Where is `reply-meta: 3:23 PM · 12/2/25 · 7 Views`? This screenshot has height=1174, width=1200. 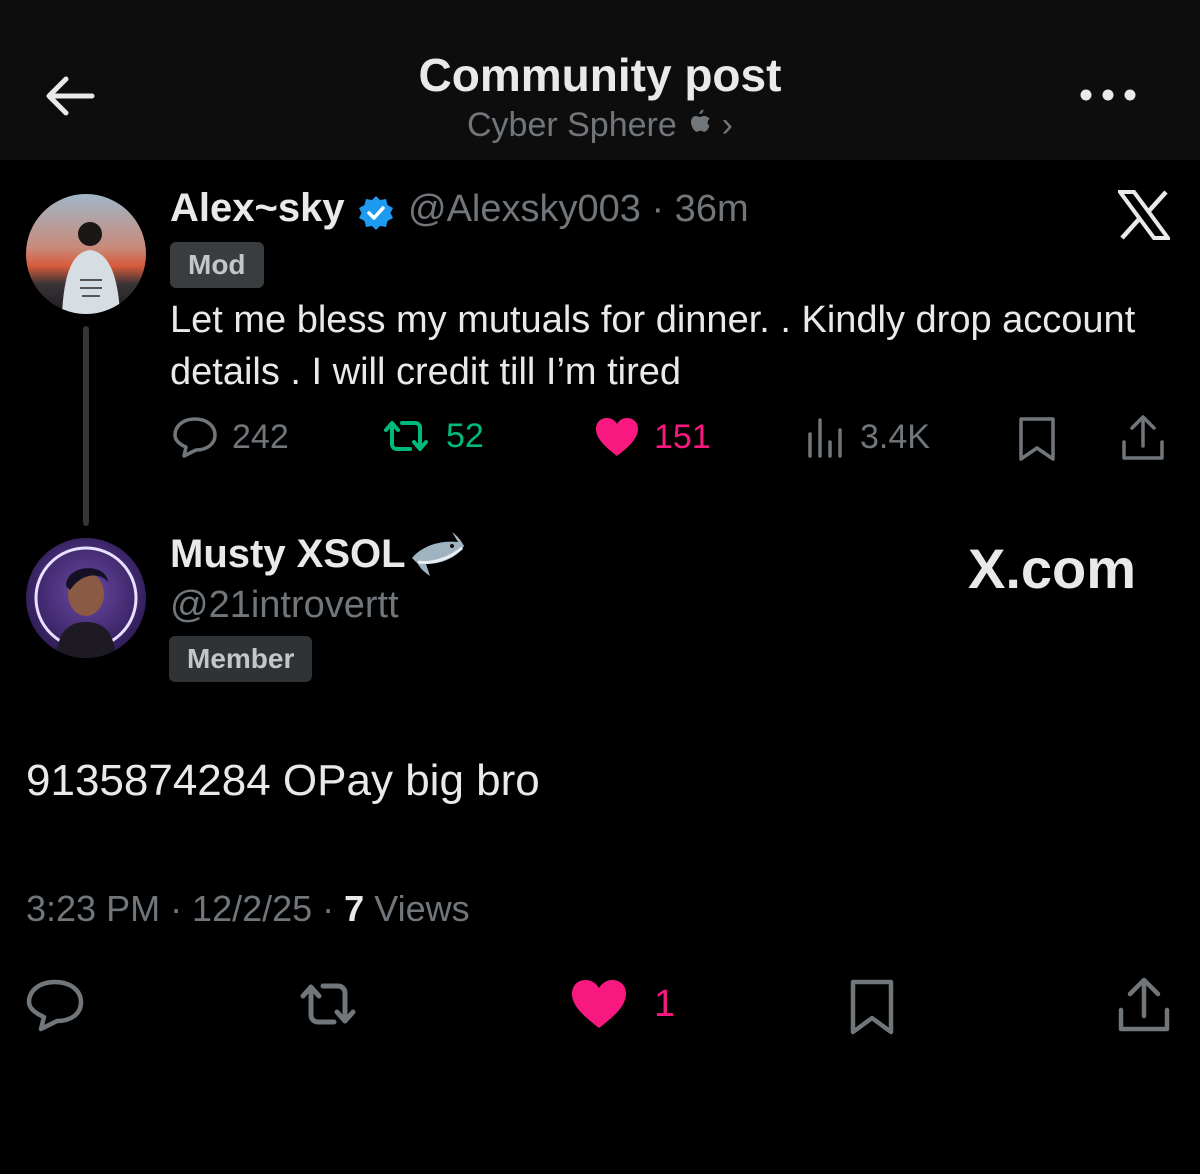
reply-meta: 3:23 PM · 12/2/25 · 7 Views is located at coordinates (248, 909).